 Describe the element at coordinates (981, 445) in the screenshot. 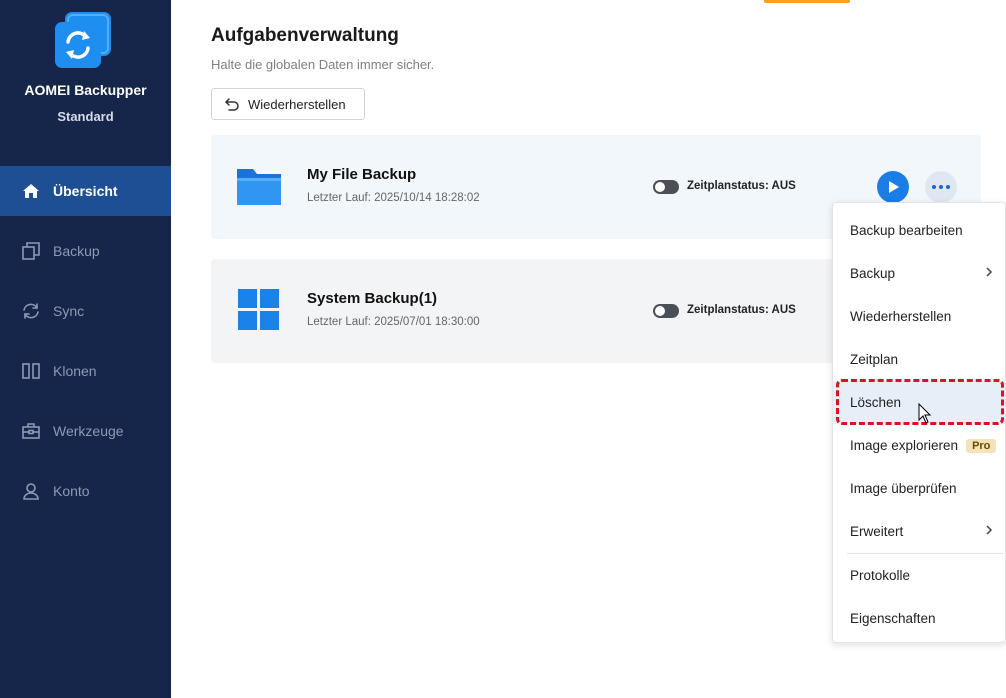

I see `pro-badge: Pro` at that location.